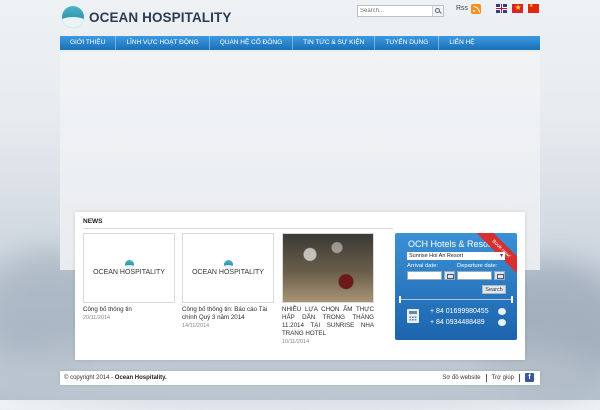 The width and height of the screenshot is (600, 410). What do you see at coordinates (196, 326) in the screenshot?
I see `news-date: 14/11/2014` at bounding box center [196, 326].